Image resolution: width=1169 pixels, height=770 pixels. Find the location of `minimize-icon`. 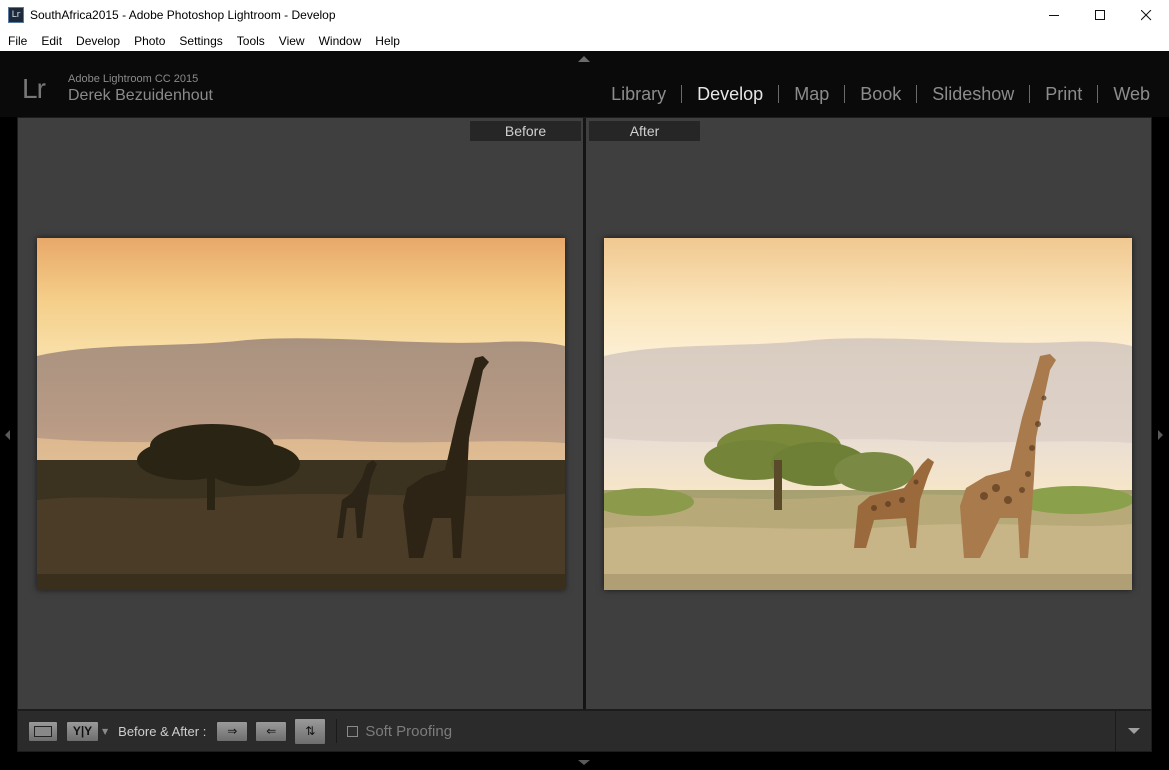

minimize-icon is located at coordinates (1053, 15).